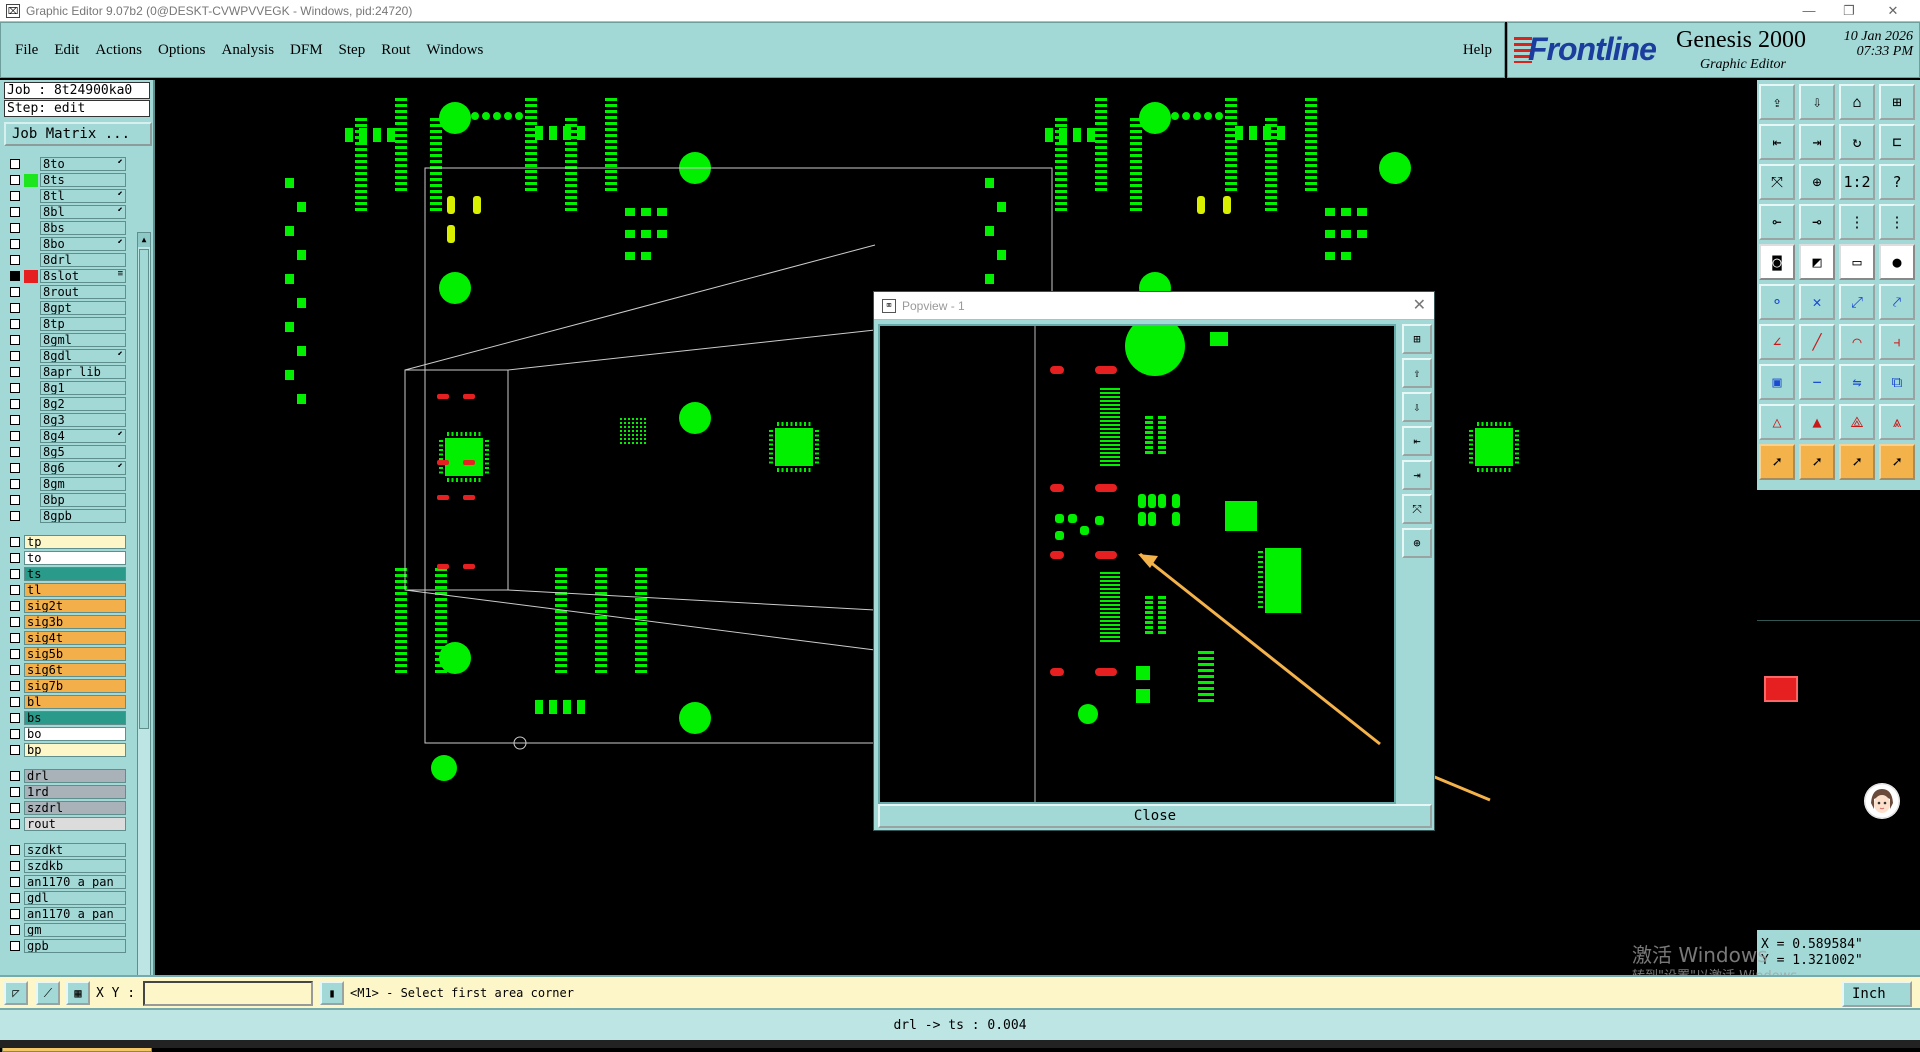 The width and height of the screenshot is (1920, 1052). I want to click on layer-name: 8apr_lib, so click(83, 372).